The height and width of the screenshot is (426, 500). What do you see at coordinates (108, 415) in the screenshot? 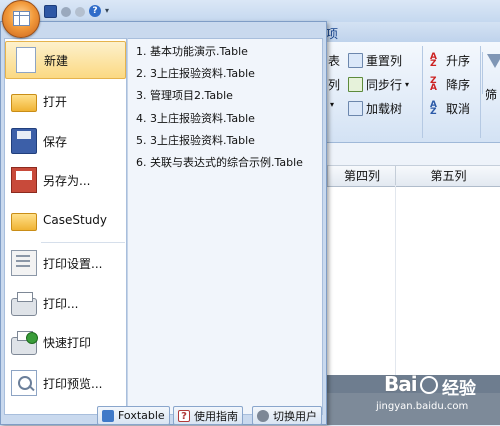
I see `home-icon` at bounding box center [108, 415].